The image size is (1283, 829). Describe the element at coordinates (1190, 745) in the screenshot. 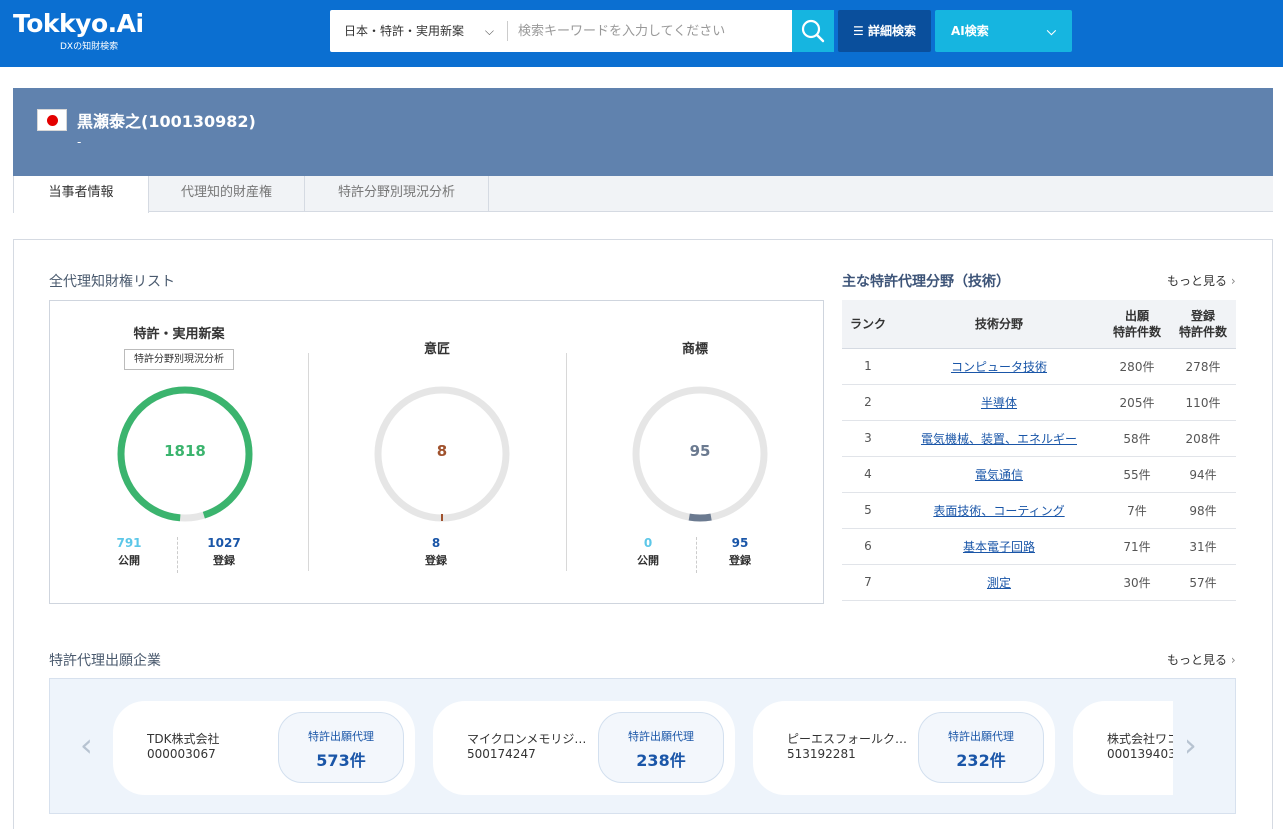

I see `carousel-next-button: ›` at that location.